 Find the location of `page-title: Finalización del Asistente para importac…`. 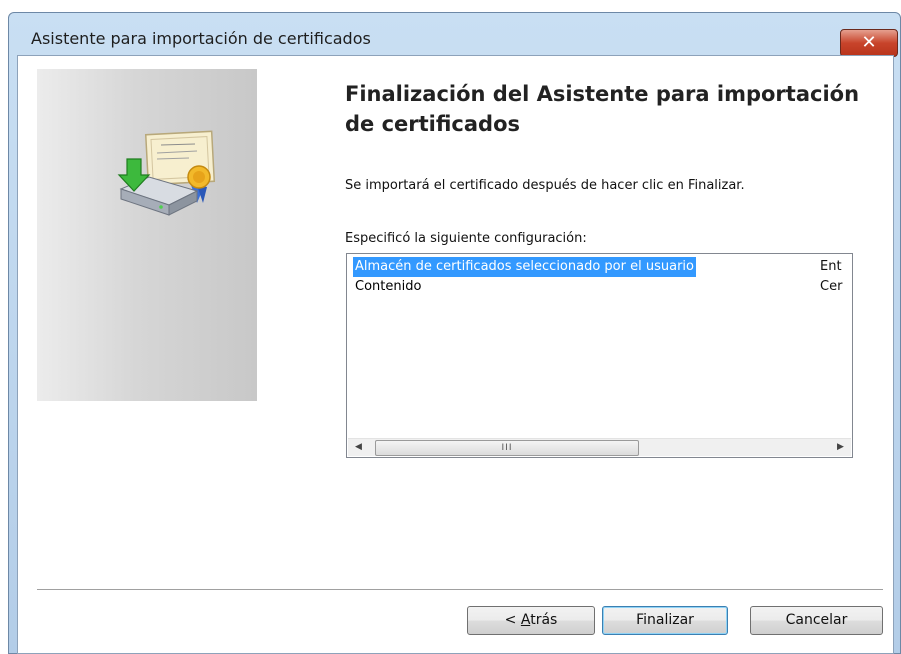

page-title: Finalización del Asistente para importac… is located at coordinates (602, 109).